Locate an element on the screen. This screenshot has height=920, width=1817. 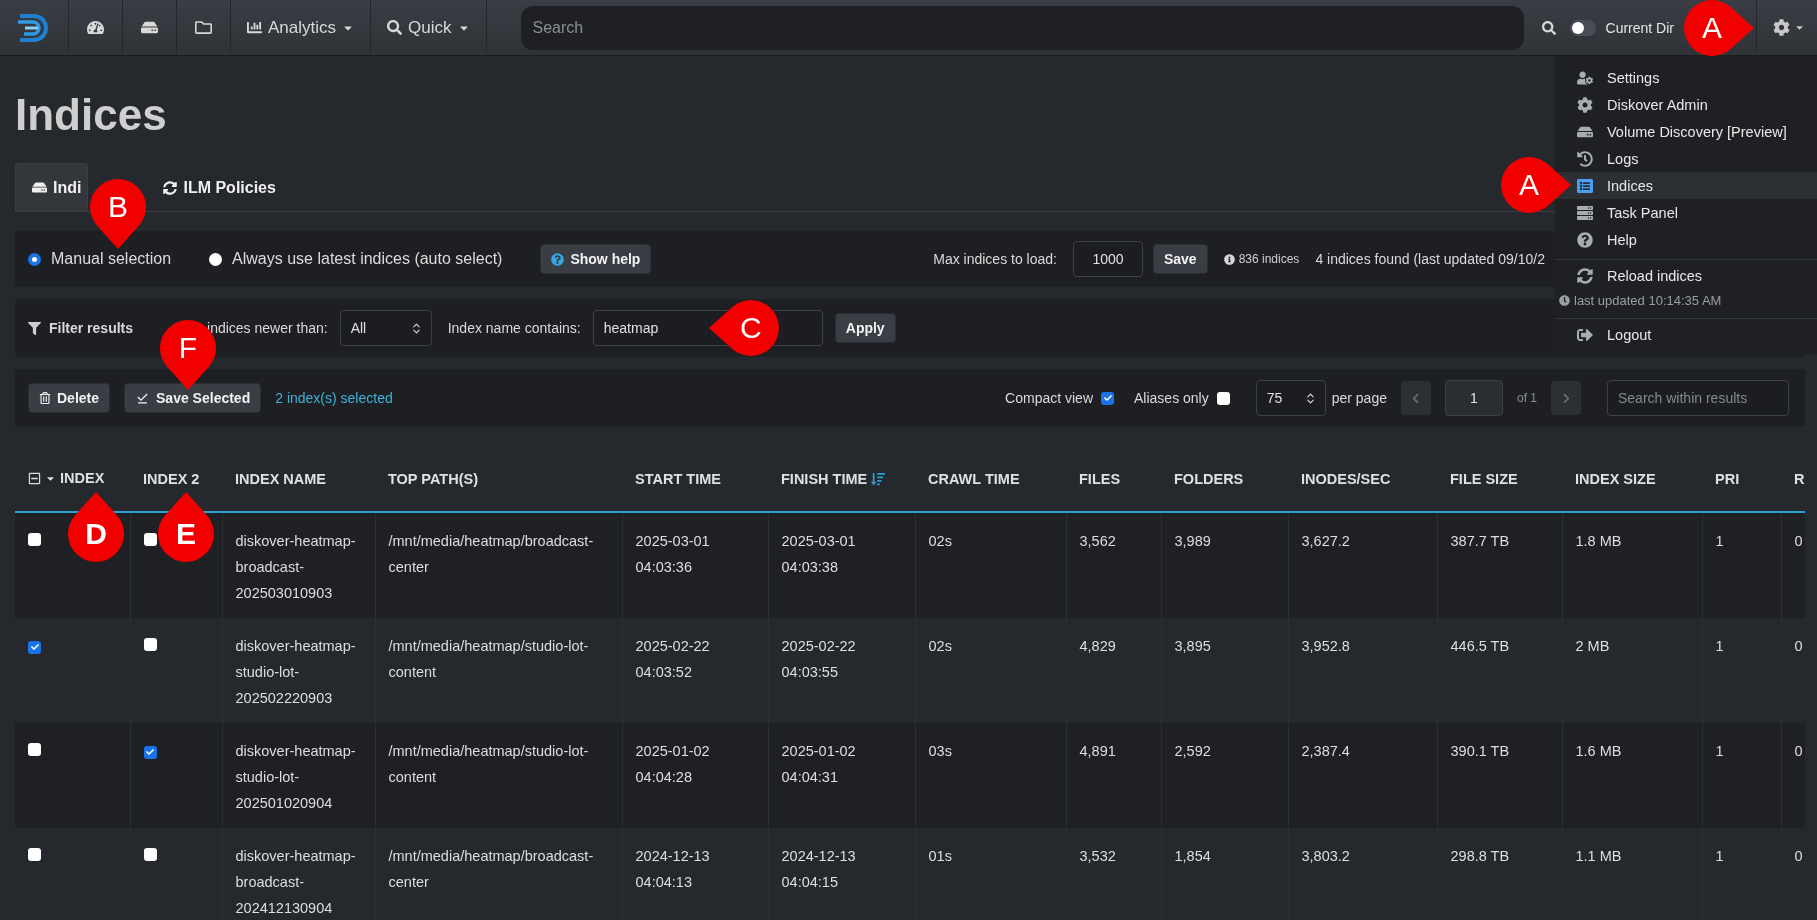
menu-item: Help is located at coordinates (1686, 239).